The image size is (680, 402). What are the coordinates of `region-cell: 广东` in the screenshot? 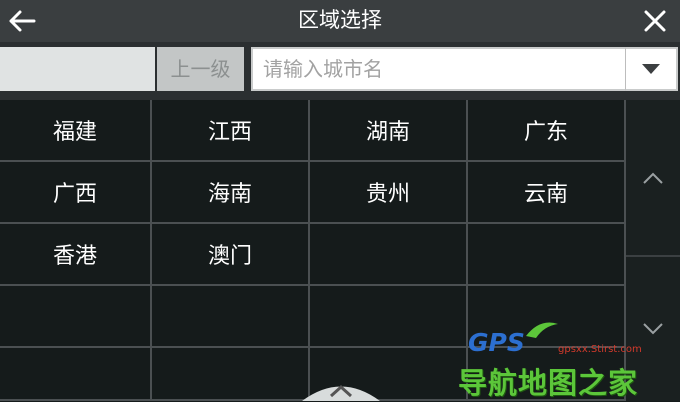 It's located at (547, 131).